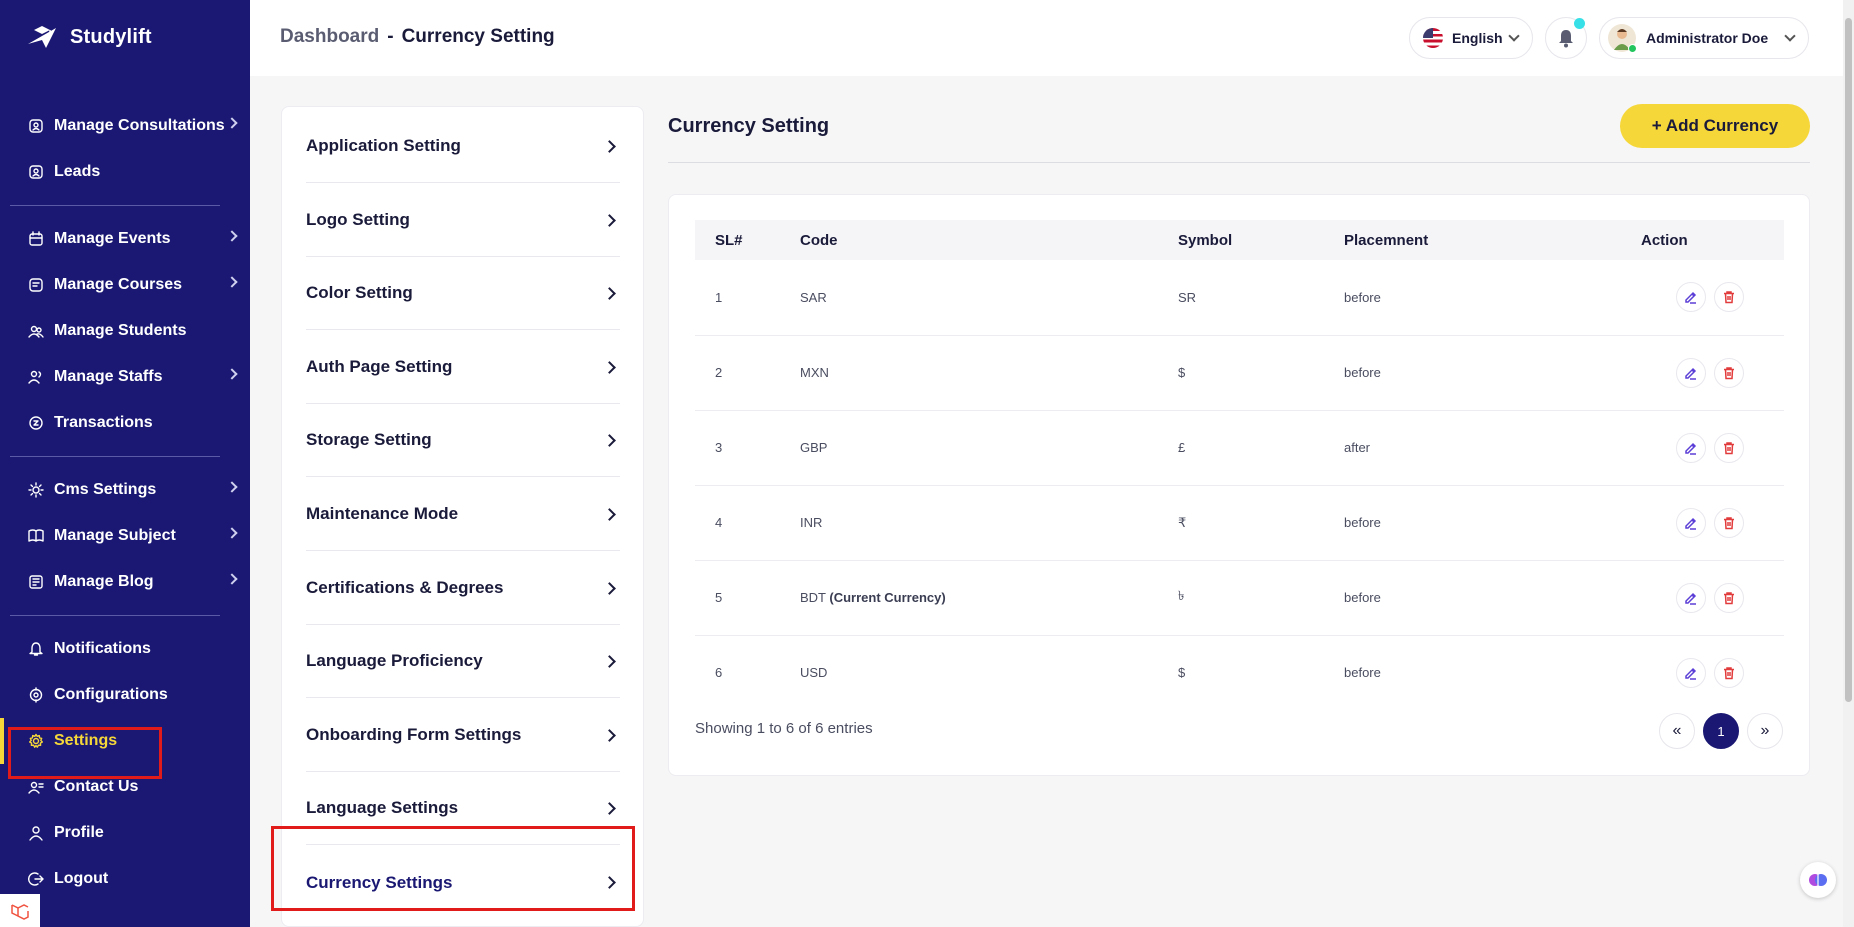 Image resolution: width=1854 pixels, height=927 pixels. What do you see at coordinates (989, 297) in the screenshot?
I see `cell-code: SAR` at bounding box center [989, 297].